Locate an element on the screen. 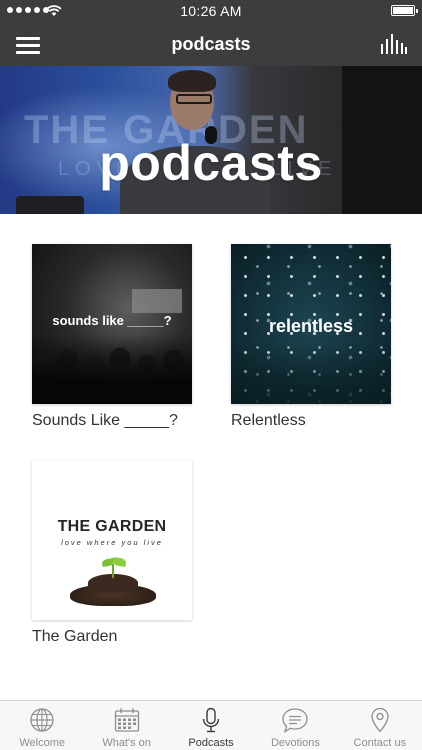 The width and height of the screenshot is (422, 750). seedling-stem is located at coordinates (113, 571).